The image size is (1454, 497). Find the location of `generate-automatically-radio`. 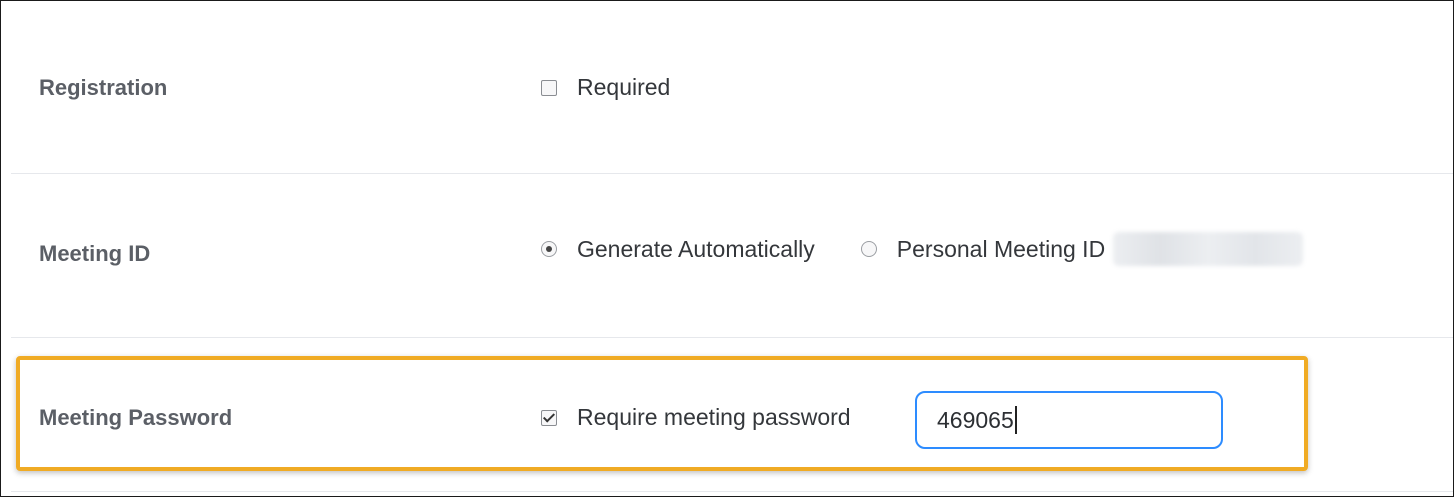

generate-automatically-radio is located at coordinates (549, 249).